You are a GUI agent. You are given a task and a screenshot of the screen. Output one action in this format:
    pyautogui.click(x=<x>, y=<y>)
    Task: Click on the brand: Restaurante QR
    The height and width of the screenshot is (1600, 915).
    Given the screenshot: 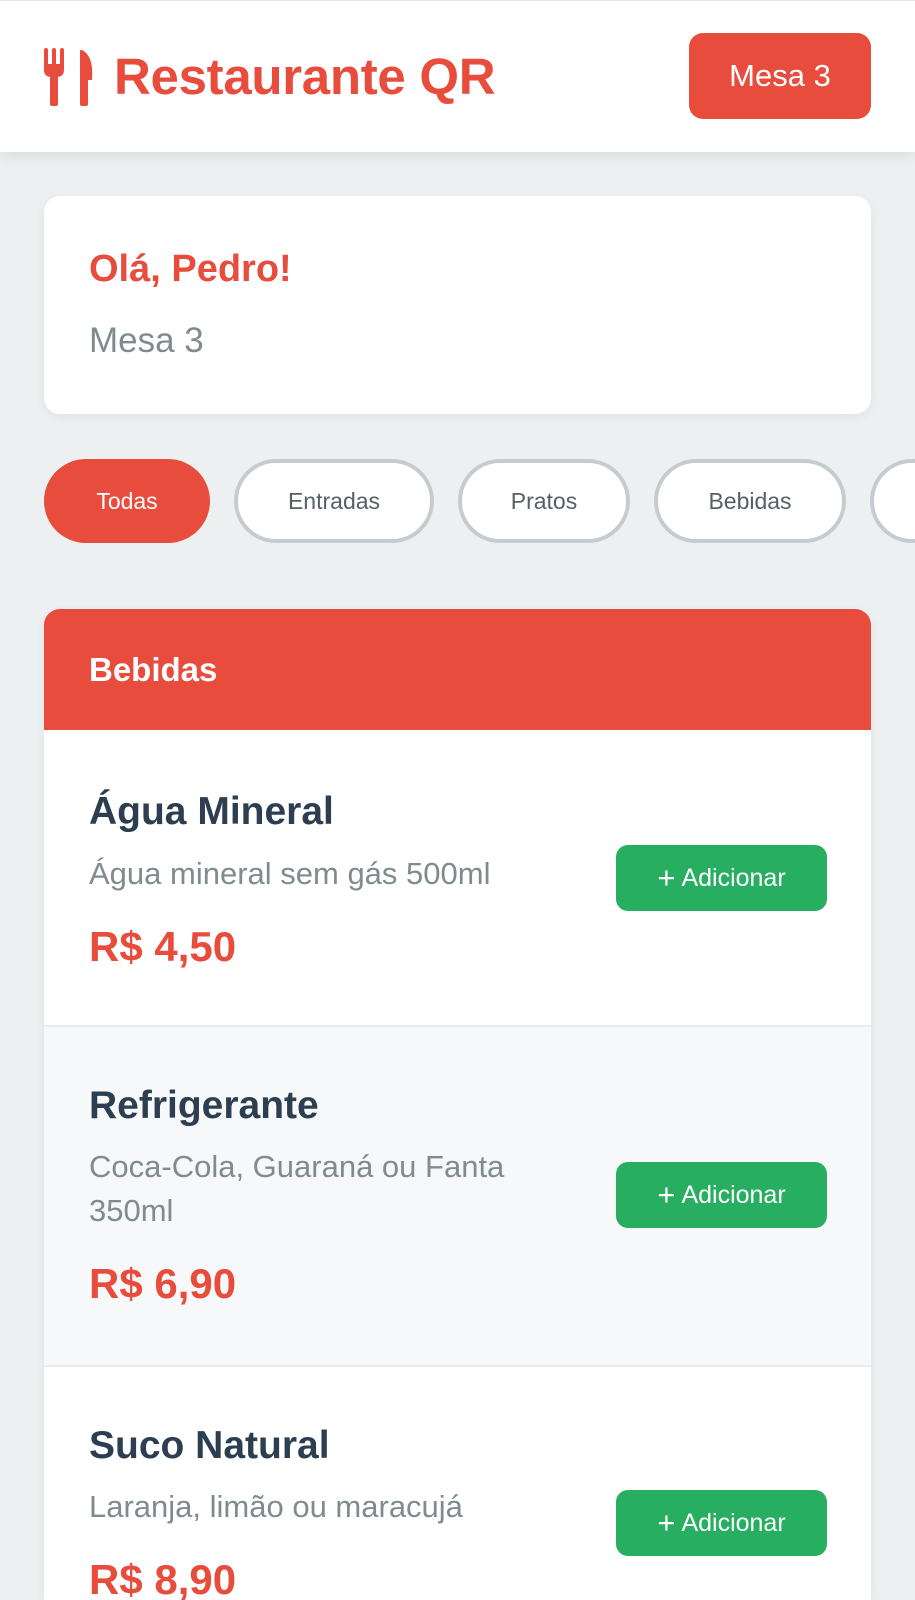 What is the action you would take?
    pyautogui.click(x=270, y=77)
    